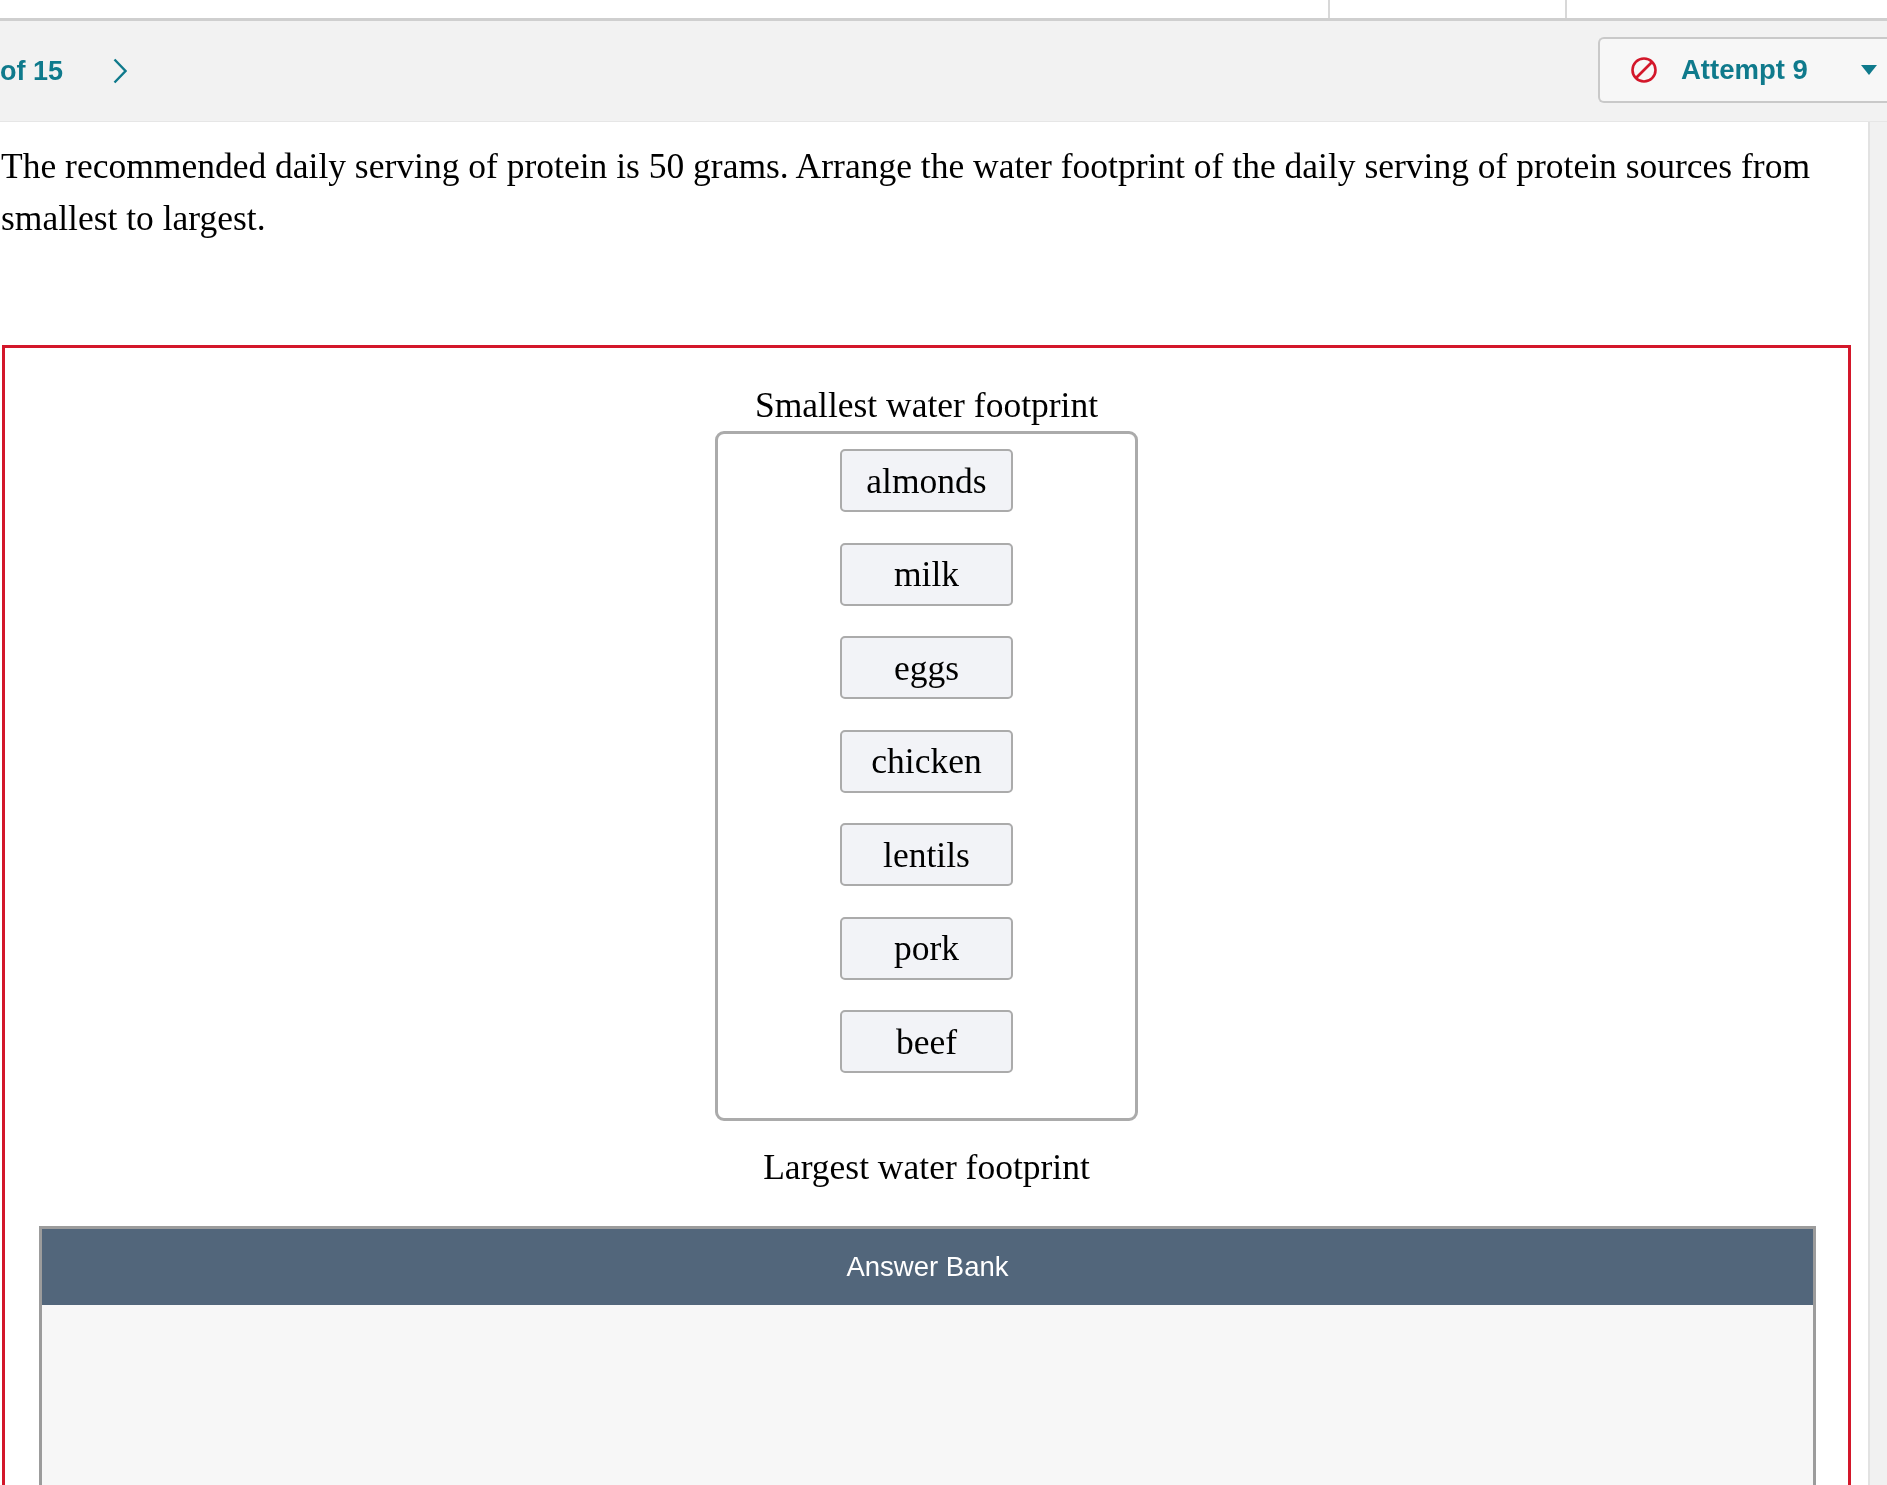 The height and width of the screenshot is (1485, 1887). I want to click on list-bottom-label: Largest water footprint, so click(926, 1167).